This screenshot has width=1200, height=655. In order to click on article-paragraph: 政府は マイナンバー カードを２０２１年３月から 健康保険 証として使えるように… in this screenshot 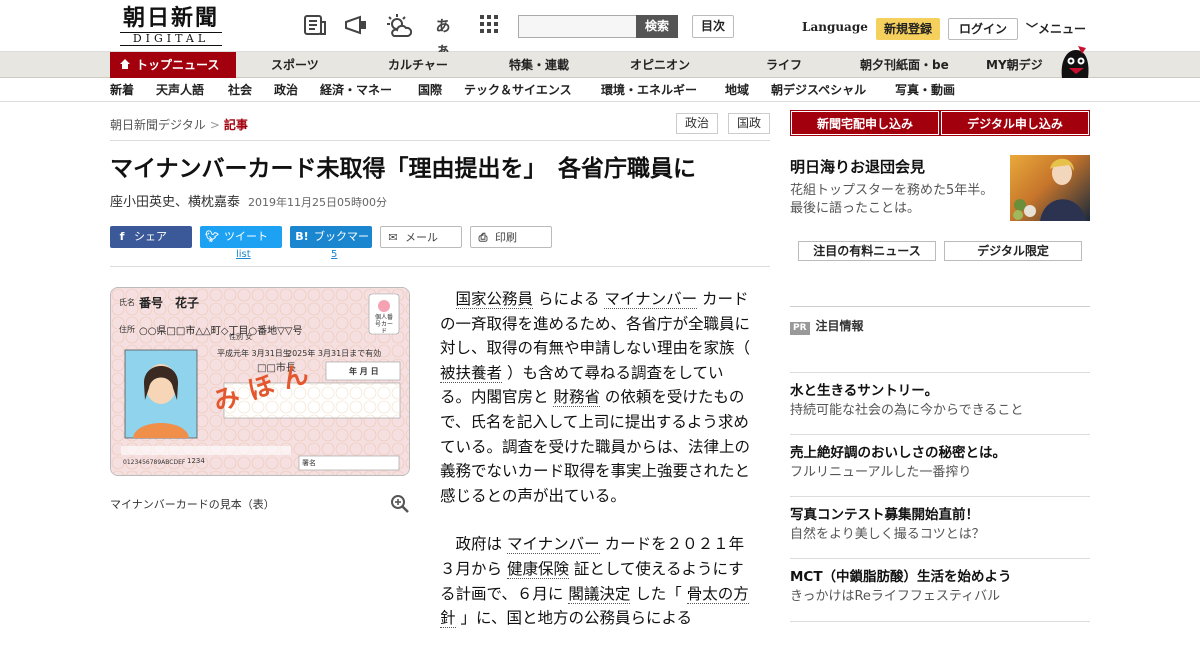, I will do `click(596, 581)`.